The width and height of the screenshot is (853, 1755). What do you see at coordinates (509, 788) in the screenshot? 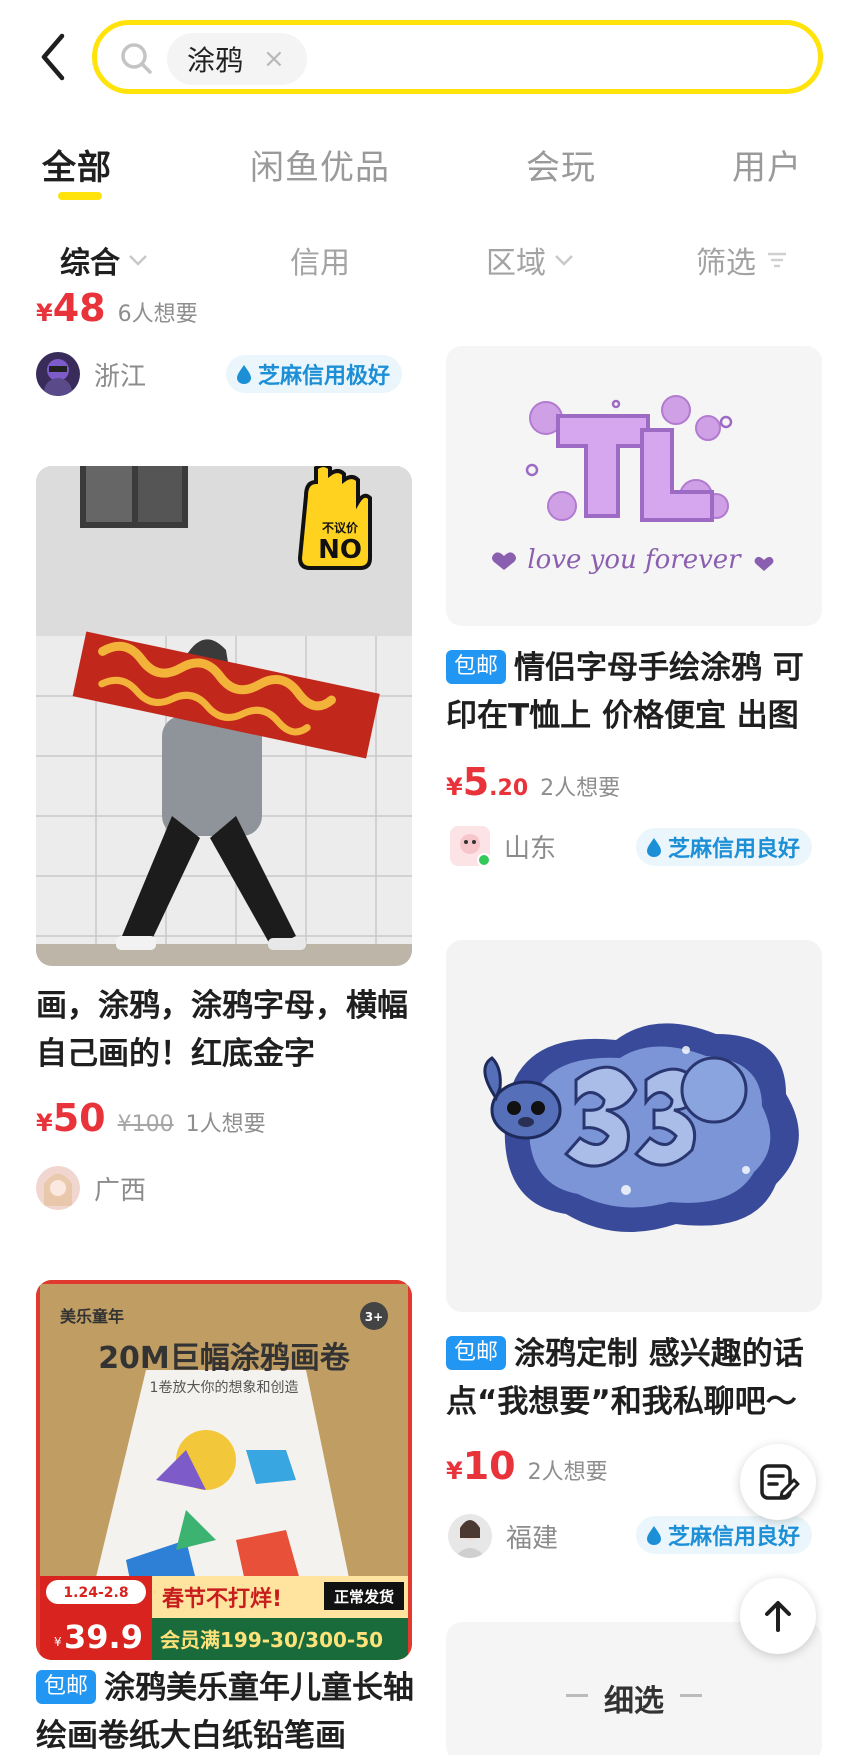
I see `price-decimal: .20` at bounding box center [509, 788].